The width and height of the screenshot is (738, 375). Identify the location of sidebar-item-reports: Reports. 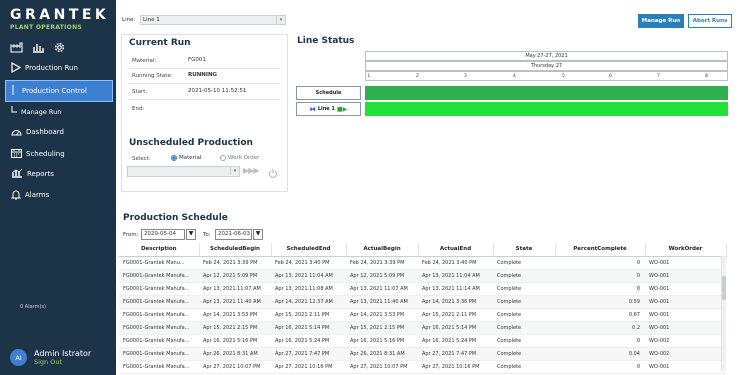
(58, 174).